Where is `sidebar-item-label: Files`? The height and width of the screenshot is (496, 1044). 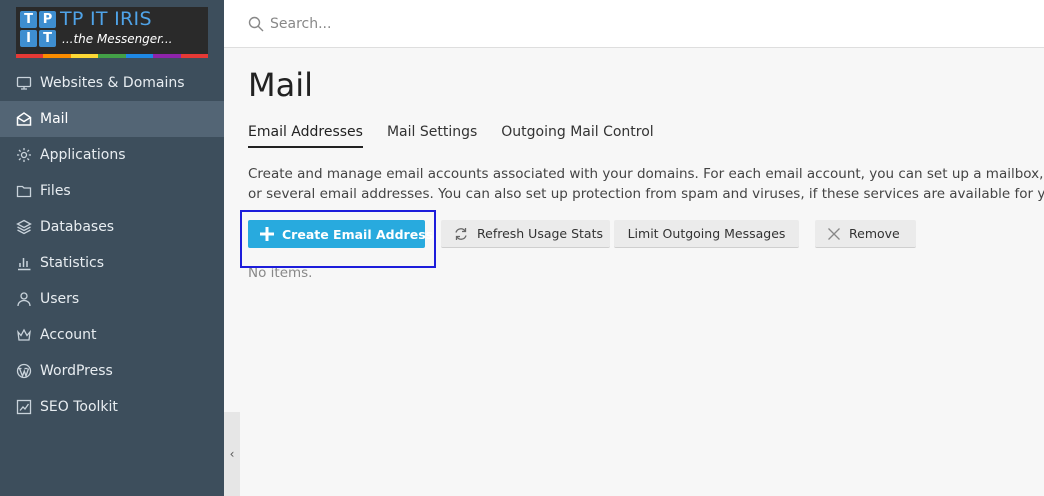 sidebar-item-label: Files is located at coordinates (55, 191).